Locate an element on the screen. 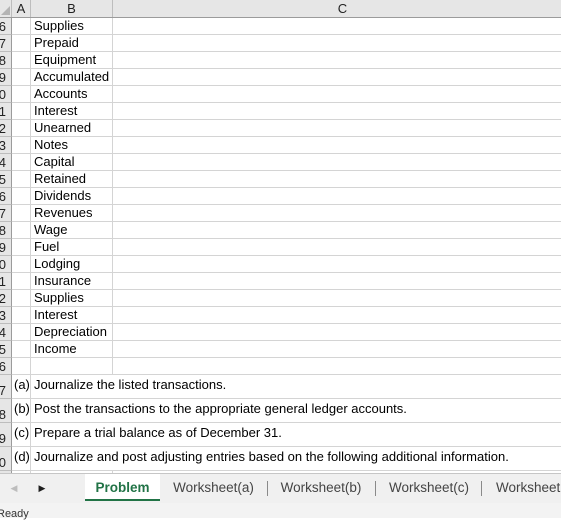 The image size is (561, 522). previous-sheet-icon: ◀ is located at coordinates (14, 488).